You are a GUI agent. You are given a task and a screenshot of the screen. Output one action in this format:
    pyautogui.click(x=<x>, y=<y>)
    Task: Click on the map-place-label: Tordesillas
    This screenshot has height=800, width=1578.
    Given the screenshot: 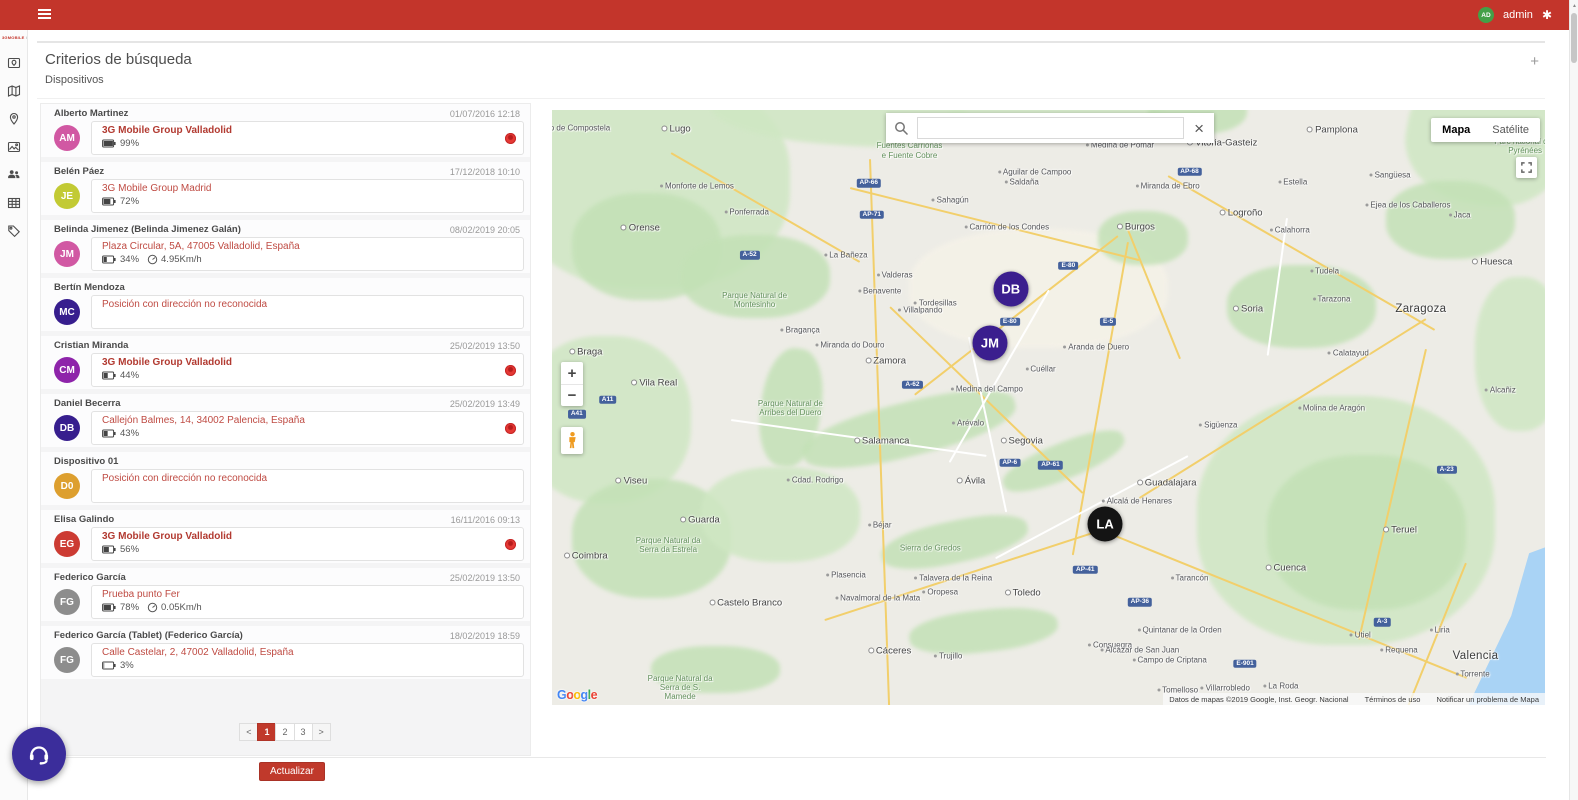 What is the action you would take?
    pyautogui.click(x=935, y=302)
    